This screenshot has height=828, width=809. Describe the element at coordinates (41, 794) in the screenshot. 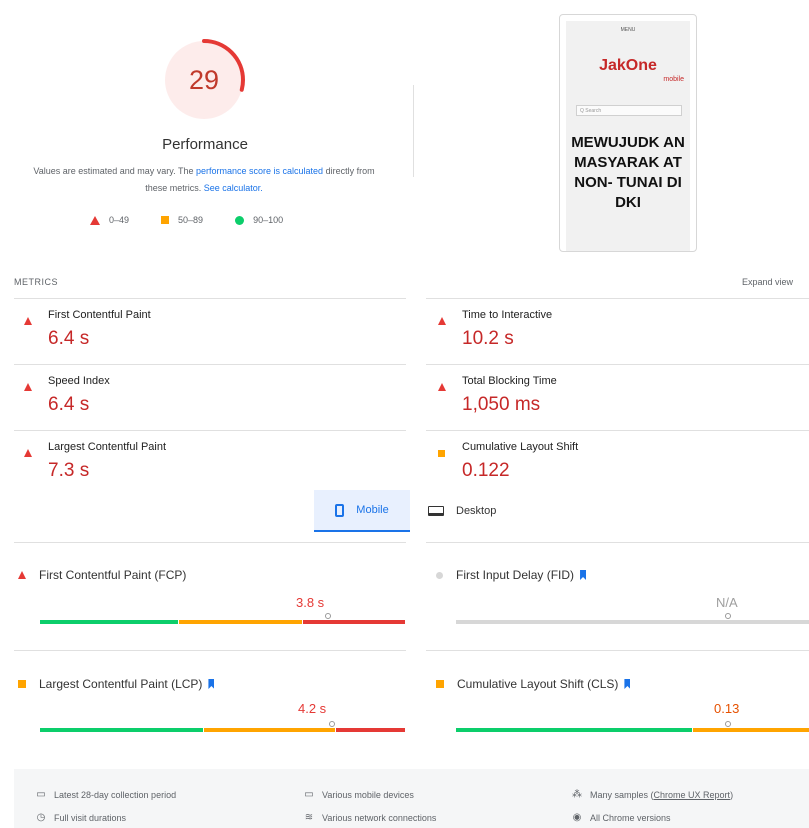

I see `calendar-icon: ▭` at that location.